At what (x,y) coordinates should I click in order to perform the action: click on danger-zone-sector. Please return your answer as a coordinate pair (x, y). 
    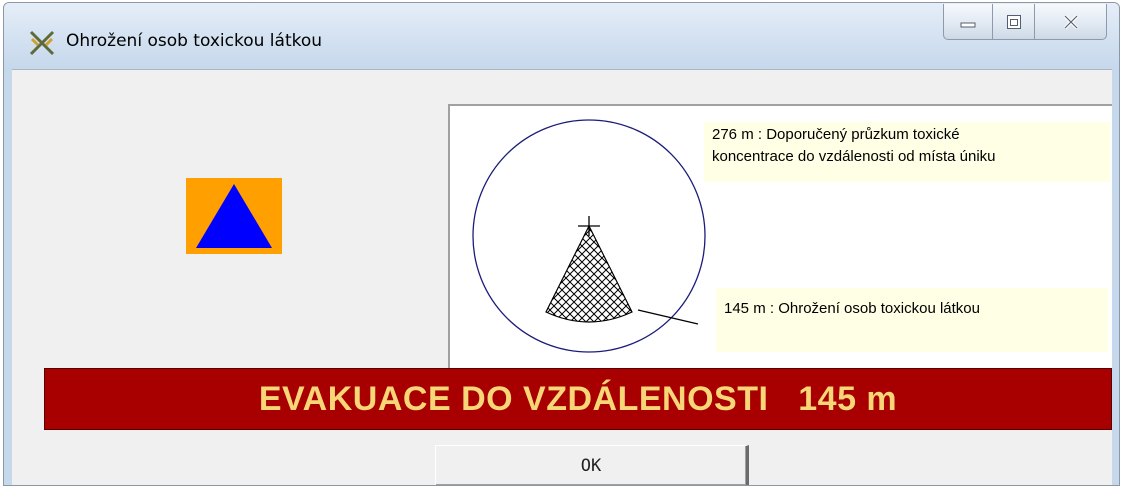
    Looking at the image, I should click on (589, 273).